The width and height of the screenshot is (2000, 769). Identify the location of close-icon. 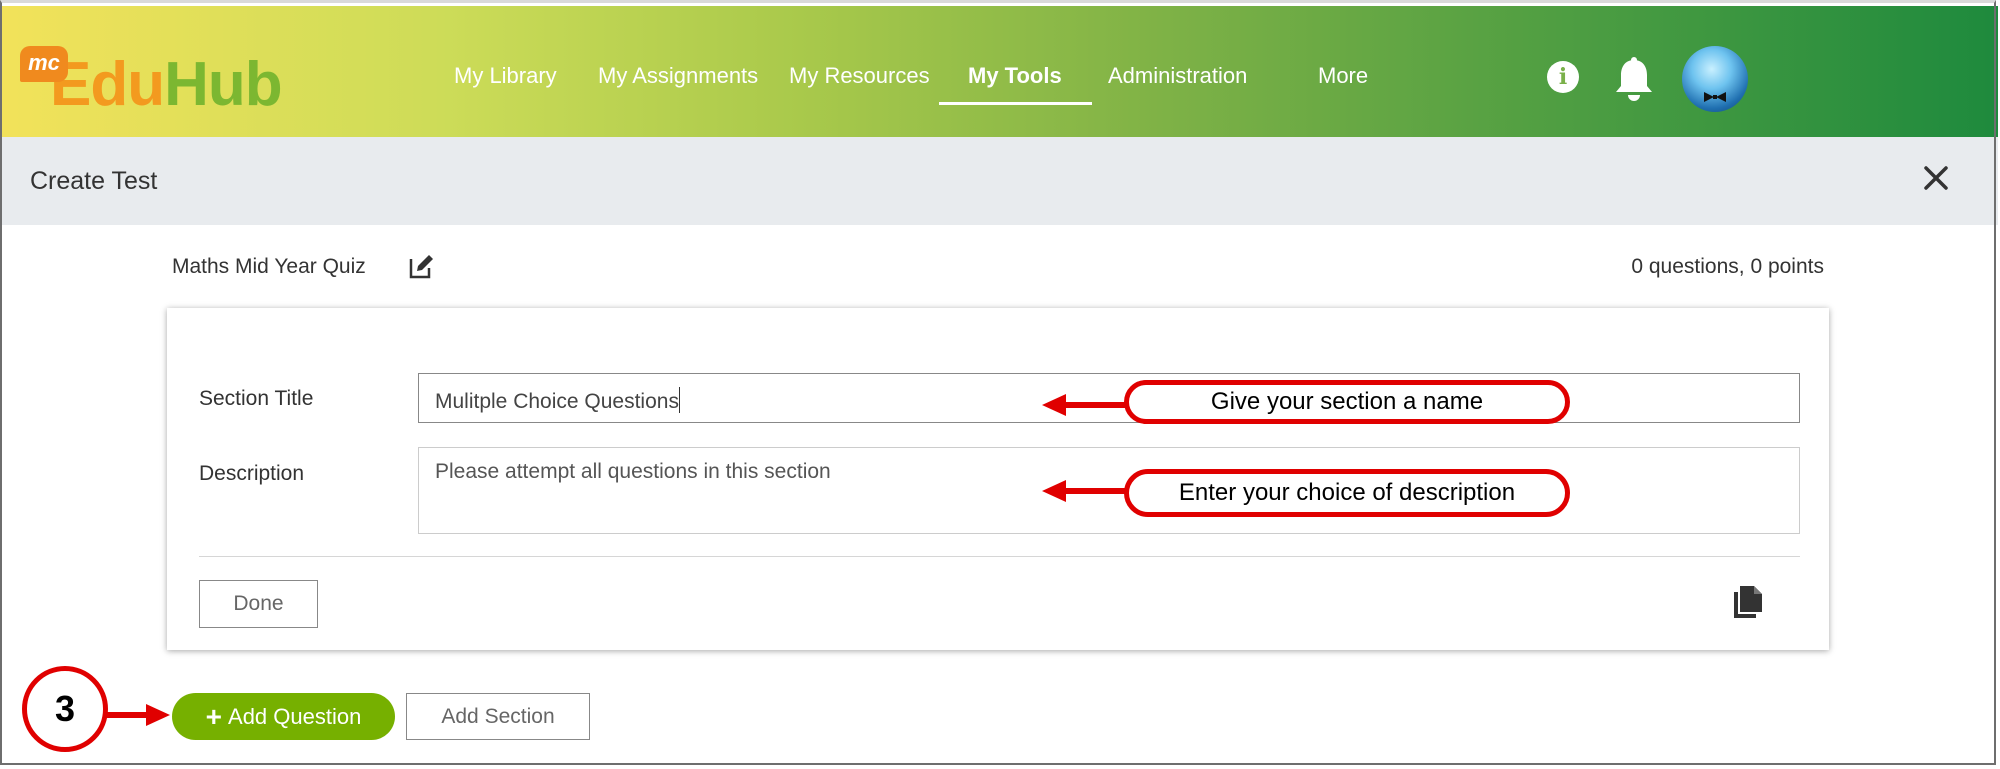
(1936, 178).